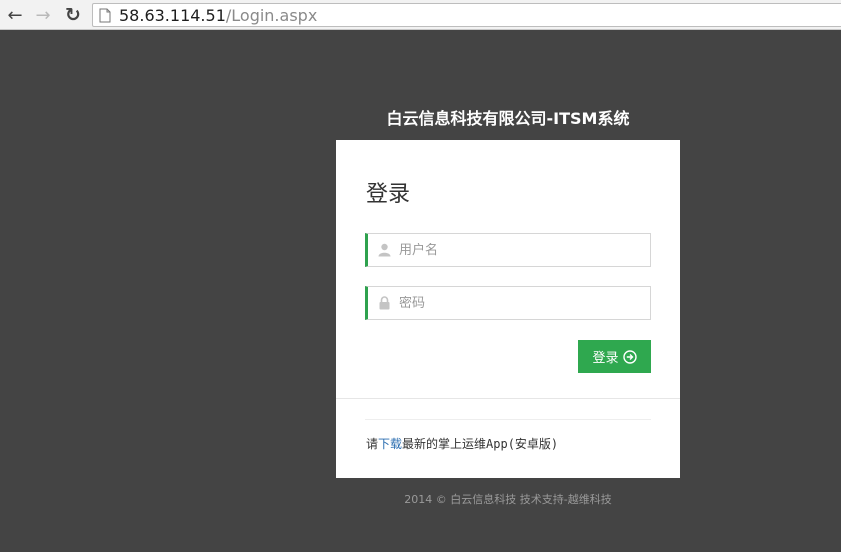  Describe the element at coordinates (372, 444) in the screenshot. I see `download-prefix: 请` at that location.